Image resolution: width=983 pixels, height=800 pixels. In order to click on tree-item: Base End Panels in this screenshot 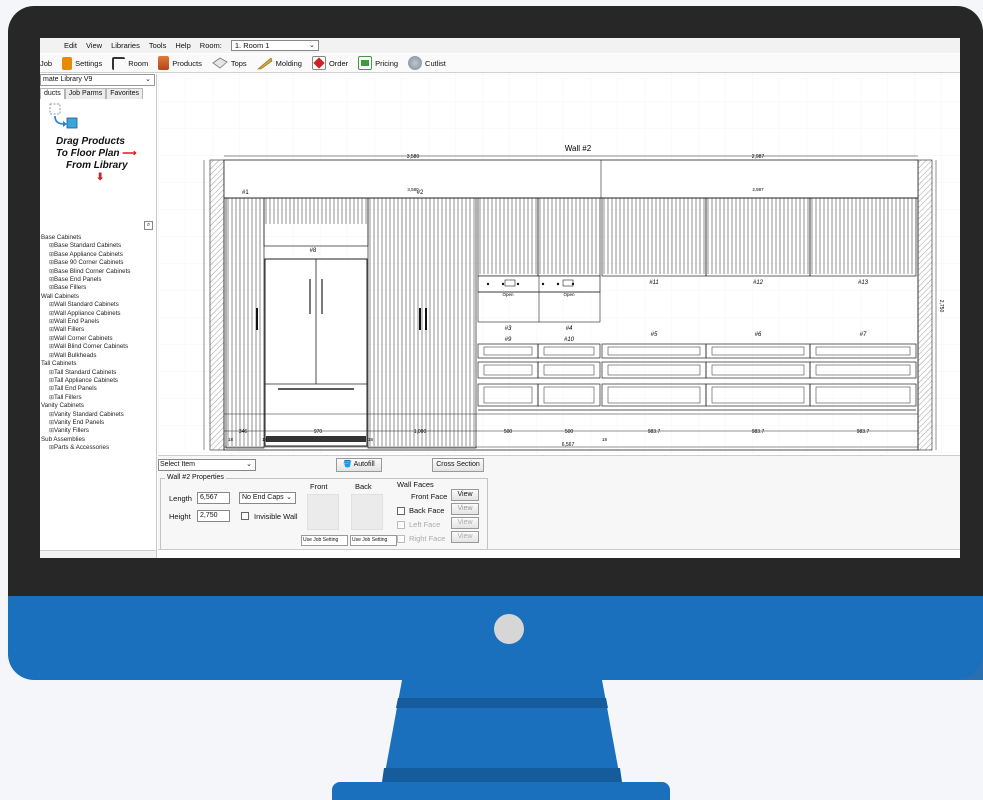, I will do `click(98, 280)`.